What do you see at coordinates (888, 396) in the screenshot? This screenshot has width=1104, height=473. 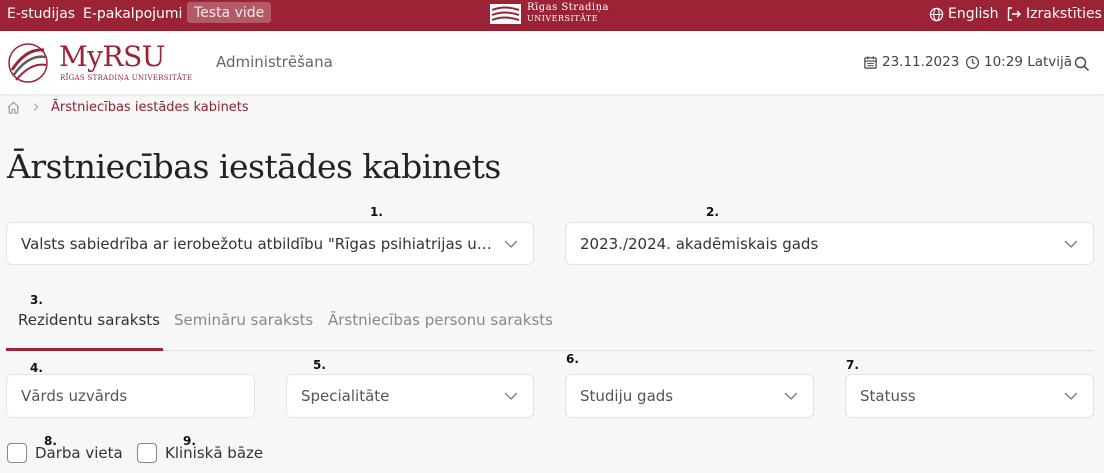 I see `status-select-value: Statuss` at bounding box center [888, 396].